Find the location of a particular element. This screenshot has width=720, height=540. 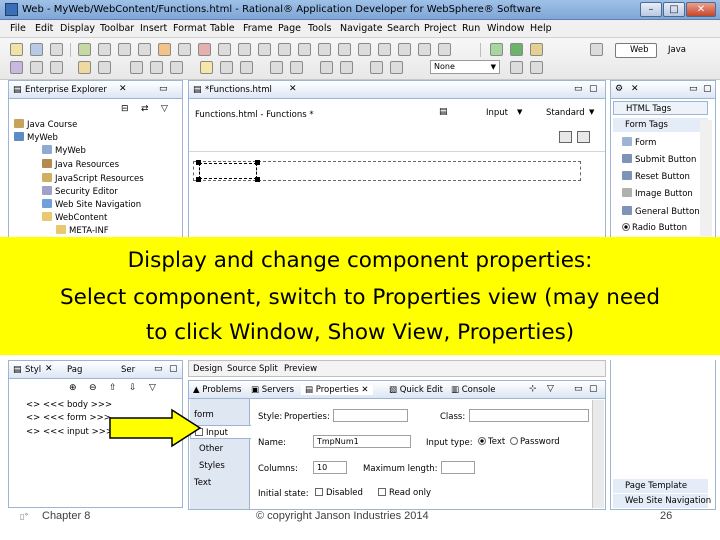

style-action-icon: ▽ is located at coordinates (152, 388).